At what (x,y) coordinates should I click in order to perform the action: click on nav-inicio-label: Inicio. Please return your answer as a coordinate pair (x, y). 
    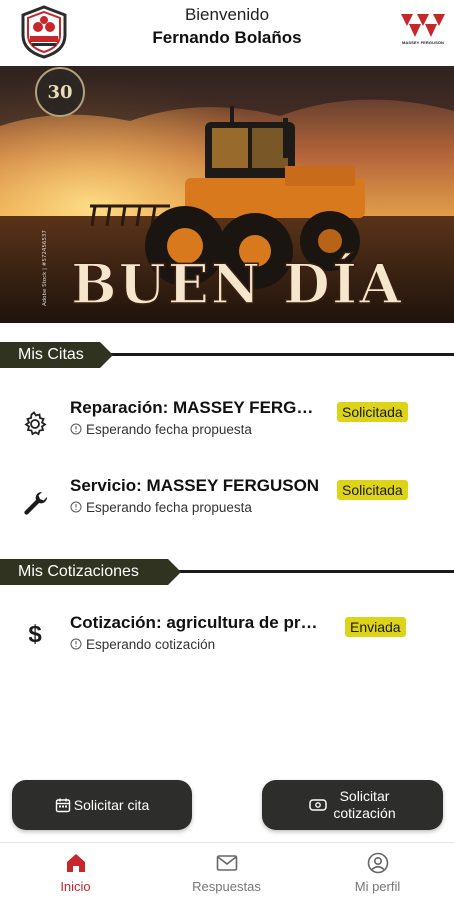
    Looking at the image, I should click on (75, 886).